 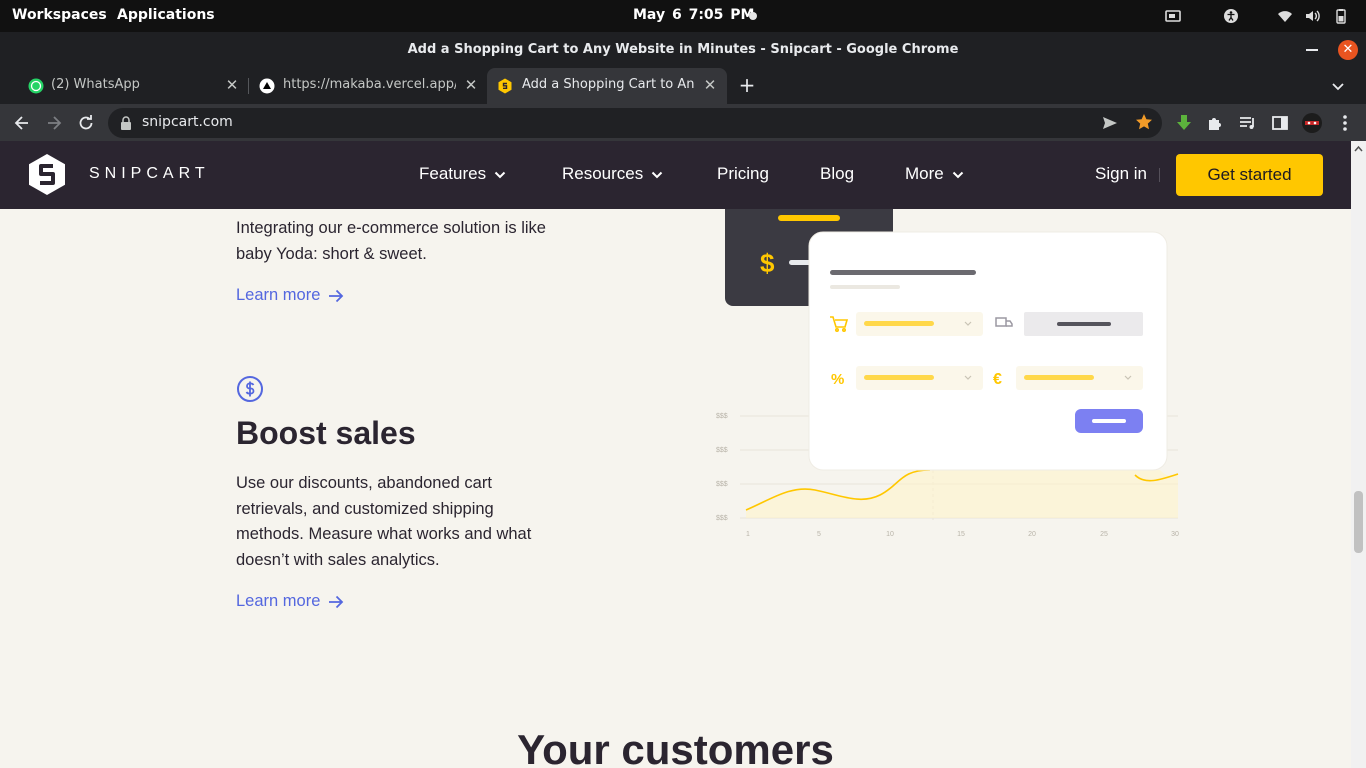 What do you see at coordinates (1312, 123) in the screenshot?
I see `profile-avatar` at bounding box center [1312, 123].